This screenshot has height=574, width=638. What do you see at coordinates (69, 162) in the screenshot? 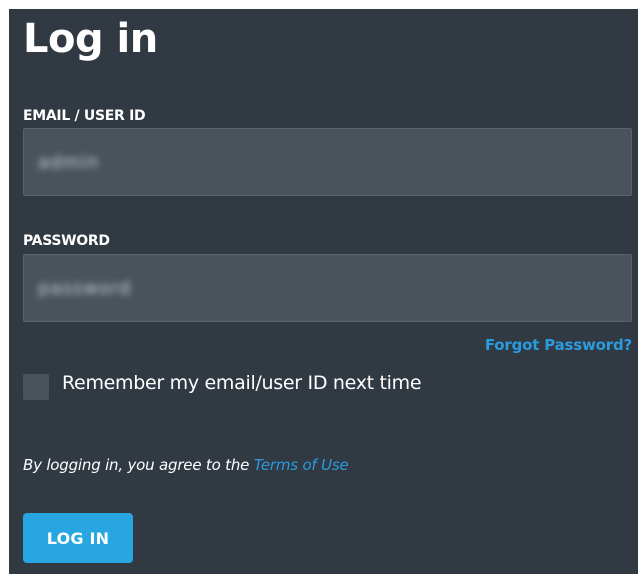
I see `email-value: admin` at bounding box center [69, 162].